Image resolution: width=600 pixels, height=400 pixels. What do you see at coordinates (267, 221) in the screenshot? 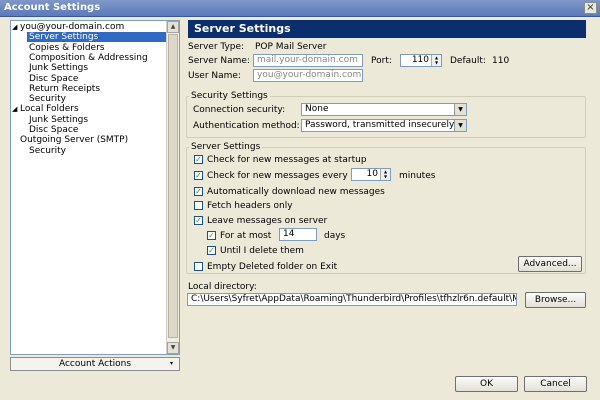
I see `leave-on-server-label: Leave messages on server` at bounding box center [267, 221].